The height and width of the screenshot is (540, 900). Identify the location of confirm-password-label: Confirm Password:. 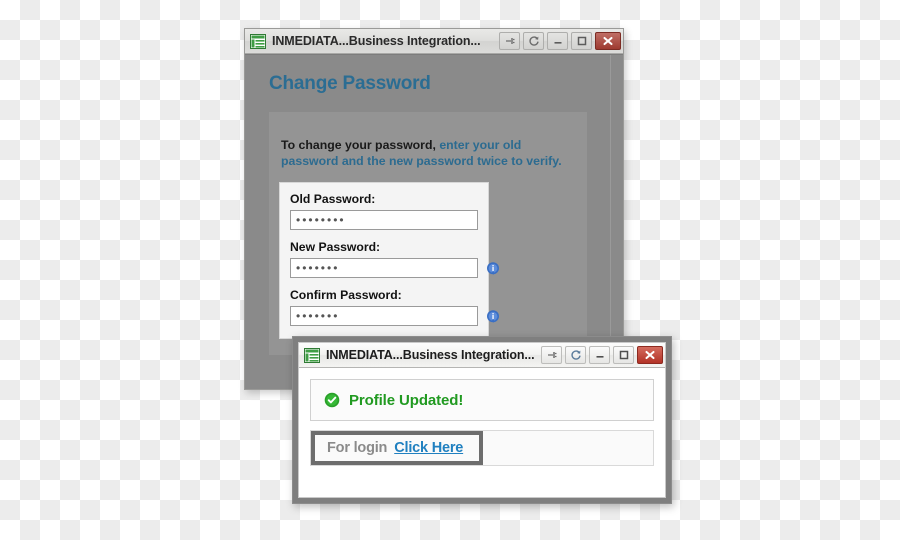
(346, 294).